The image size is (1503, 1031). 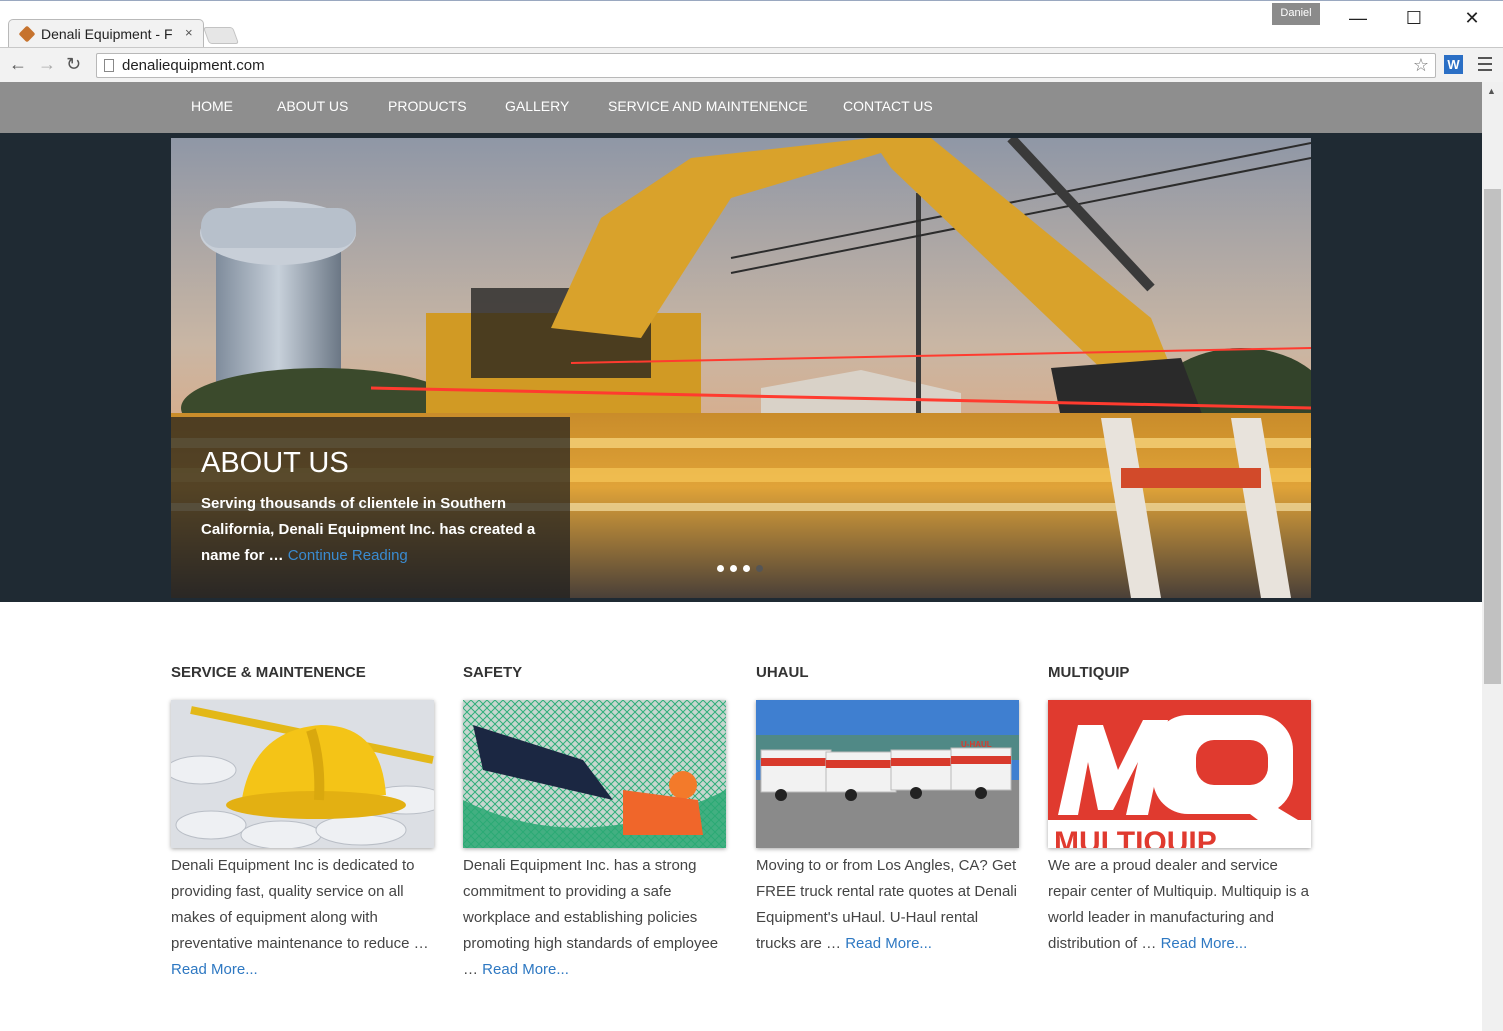 What do you see at coordinates (212, 106) in the screenshot?
I see `nav-home: HOME` at bounding box center [212, 106].